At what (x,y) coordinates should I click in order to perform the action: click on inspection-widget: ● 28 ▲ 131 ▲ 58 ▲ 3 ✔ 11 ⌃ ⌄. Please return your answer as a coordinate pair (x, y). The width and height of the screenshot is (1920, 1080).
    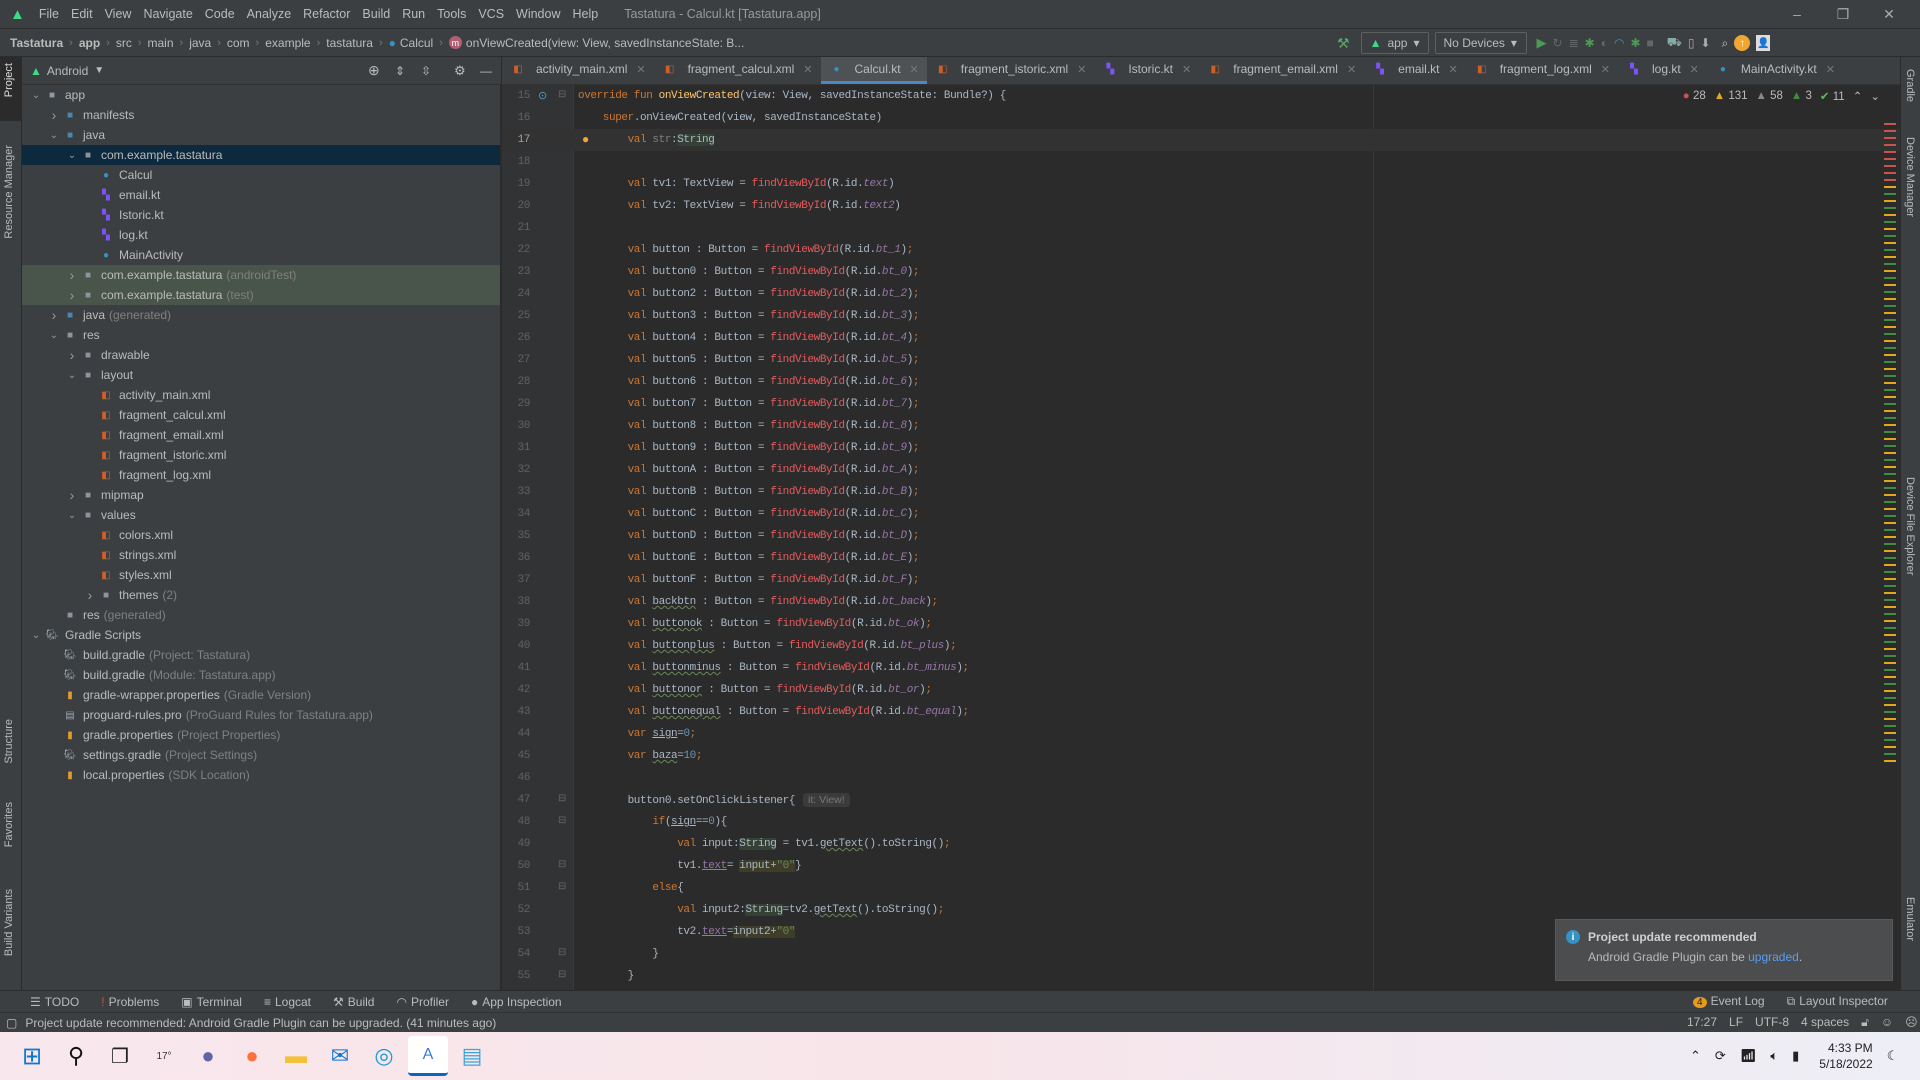
    Looking at the image, I should click on (1781, 96).